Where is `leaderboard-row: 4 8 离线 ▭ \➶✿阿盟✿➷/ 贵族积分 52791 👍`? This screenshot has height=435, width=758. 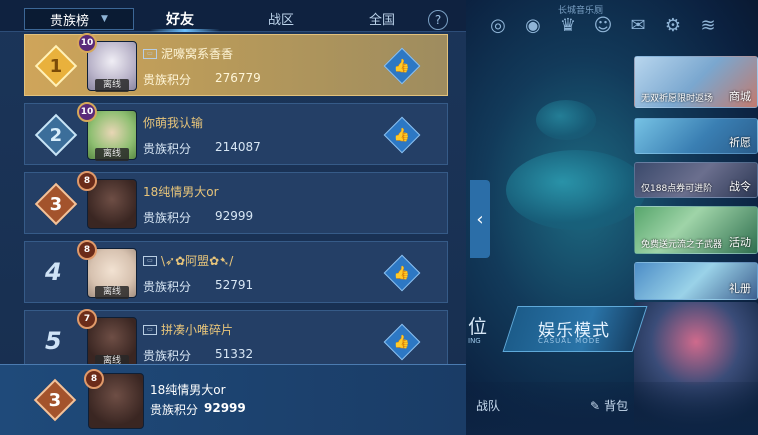 leaderboard-row: 4 8 离线 ▭ \➶✿阿盟✿➷/ 贵族积分 52791 👍 is located at coordinates (236, 271).